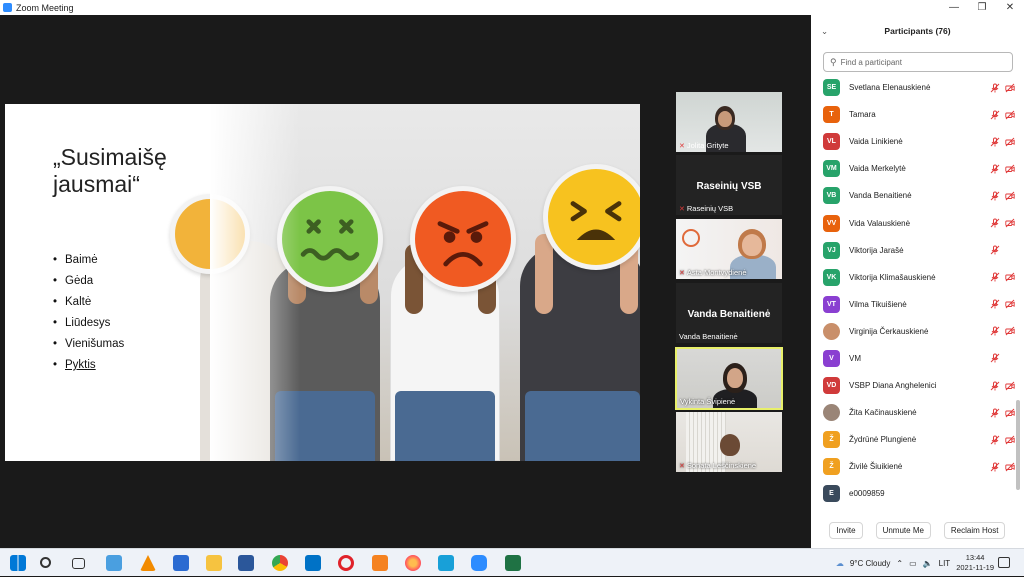 The height and width of the screenshot is (577, 1024). Describe the element at coordinates (88, 281) in the screenshot. I see `bullet-item: Gėda` at that location.